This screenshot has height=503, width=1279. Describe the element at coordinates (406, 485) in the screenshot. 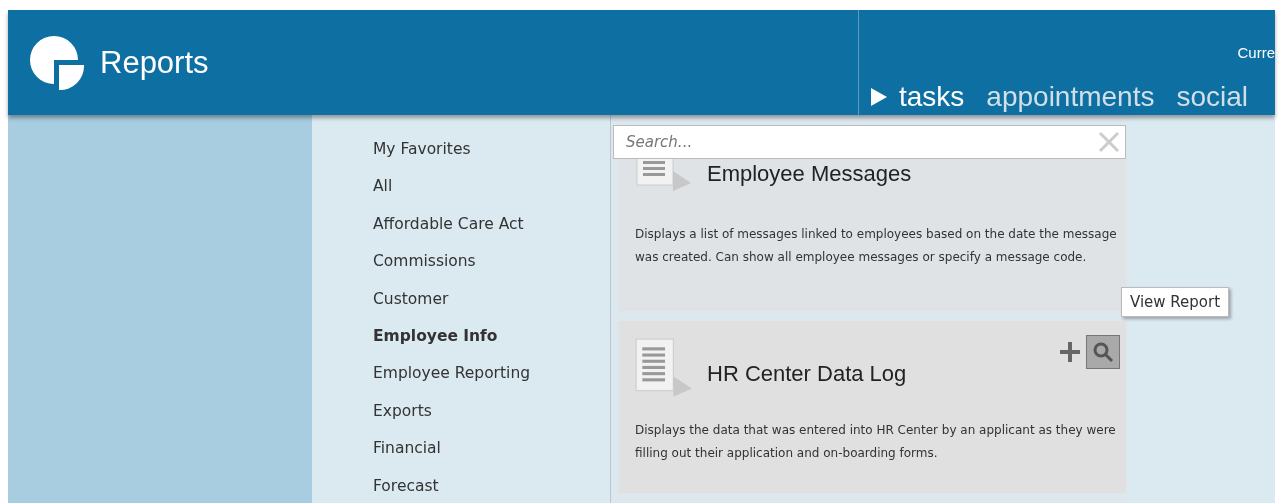

I see `category-item: Forecast` at that location.